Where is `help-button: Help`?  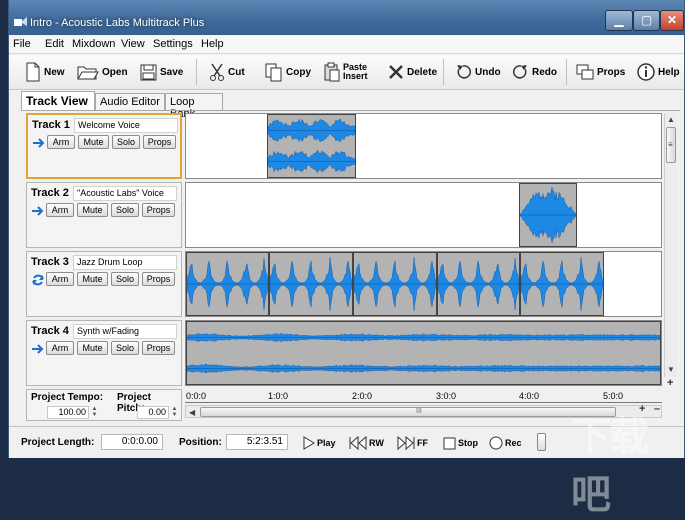 help-button: Help is located at coordinates (658, 72).